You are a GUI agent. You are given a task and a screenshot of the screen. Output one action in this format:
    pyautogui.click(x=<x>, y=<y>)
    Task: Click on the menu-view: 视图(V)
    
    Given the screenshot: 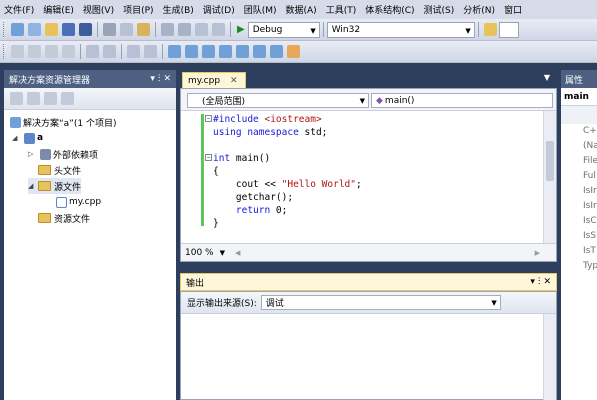 What is the action you would take?
    pyautogui.click(x=98, y=9)
    